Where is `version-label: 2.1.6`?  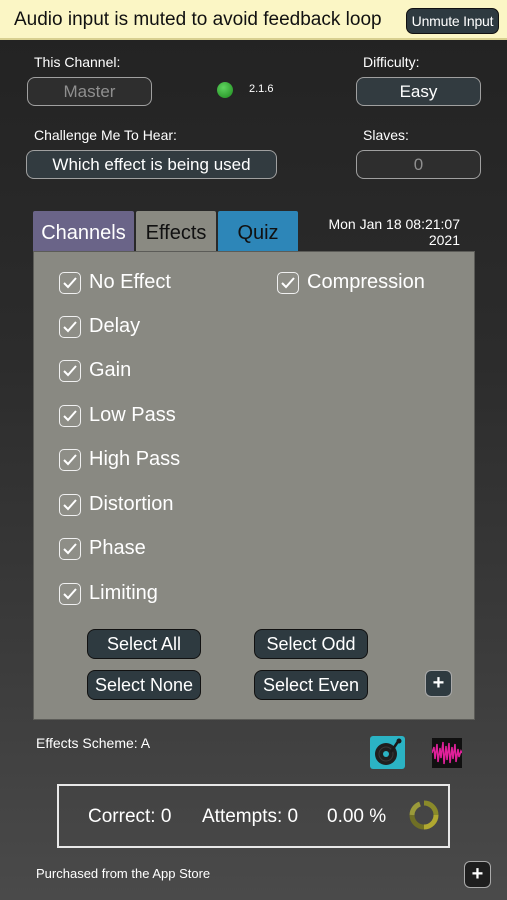
version-label: 2.1.6 is located at coordinates (261, 89).